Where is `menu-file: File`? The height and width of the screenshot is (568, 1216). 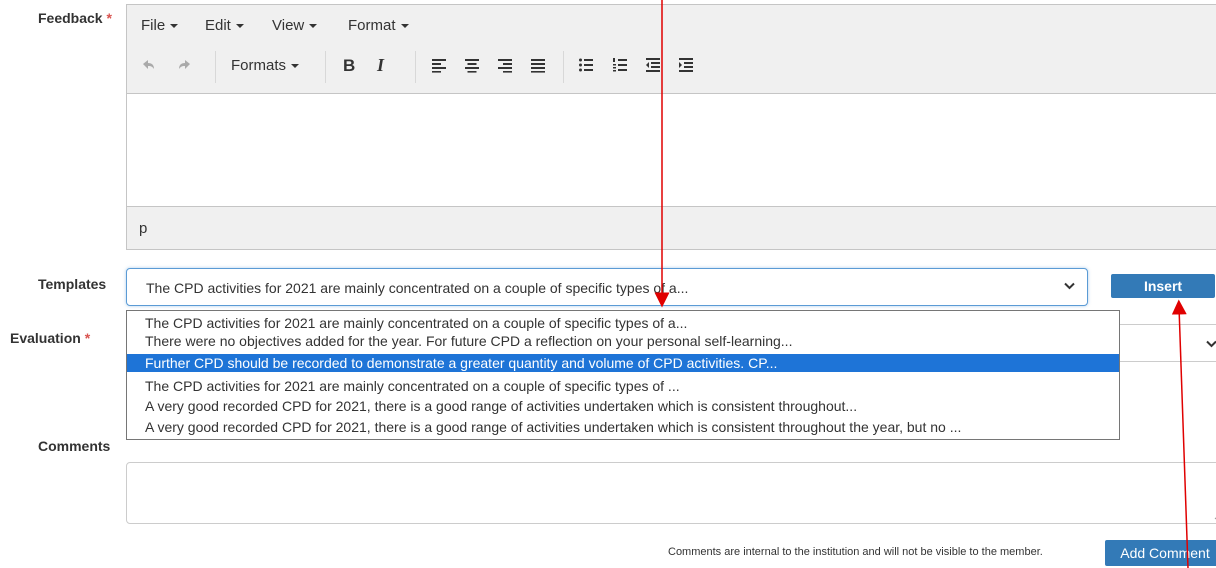
menu-file: File is located at coordinates (160, 25).